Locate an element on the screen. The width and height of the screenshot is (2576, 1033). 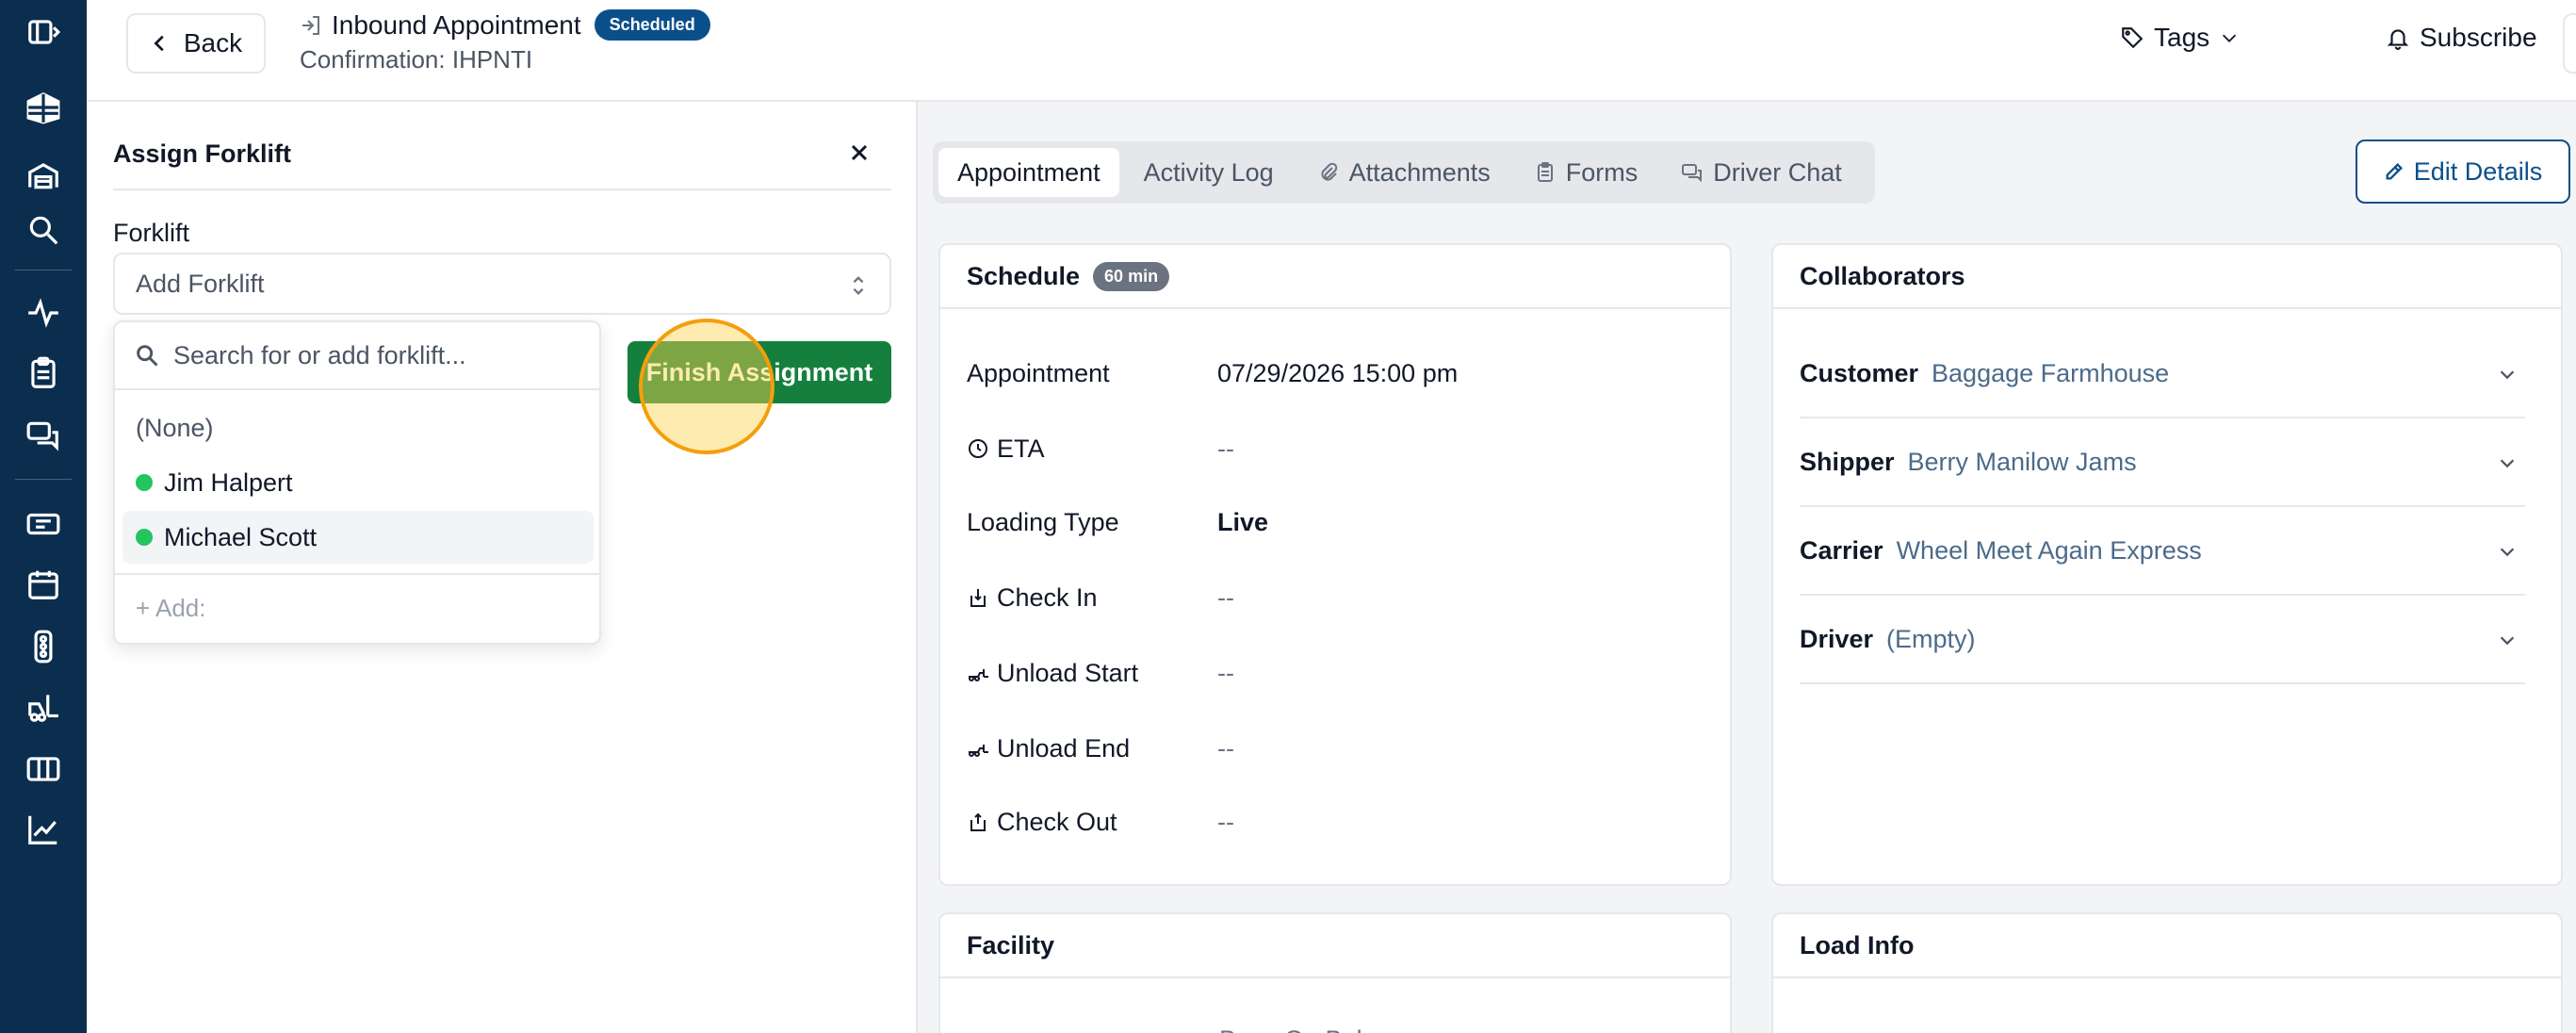
card-title: Collaborators is located at coordinates (1882, 275).